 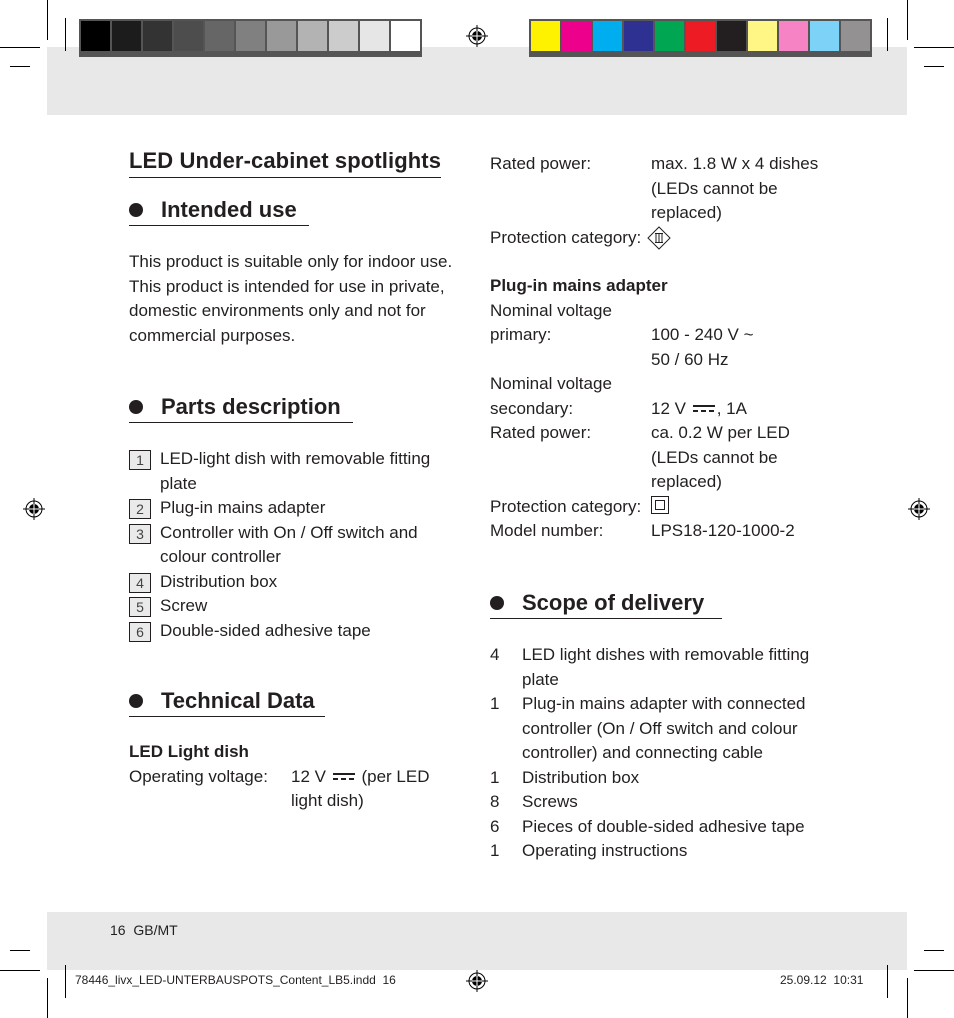 I want to click on part-label: Screw, so click(x=184, y=605).